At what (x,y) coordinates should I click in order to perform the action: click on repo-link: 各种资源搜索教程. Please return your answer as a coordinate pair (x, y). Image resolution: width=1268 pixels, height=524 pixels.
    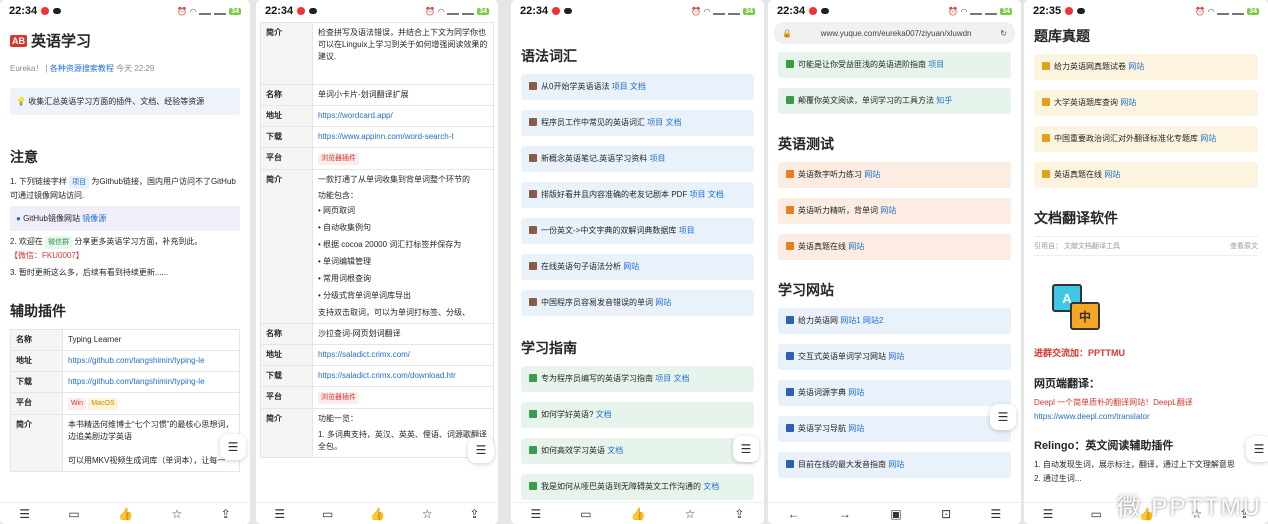
    Looking at the image, I should click on (82, 68).